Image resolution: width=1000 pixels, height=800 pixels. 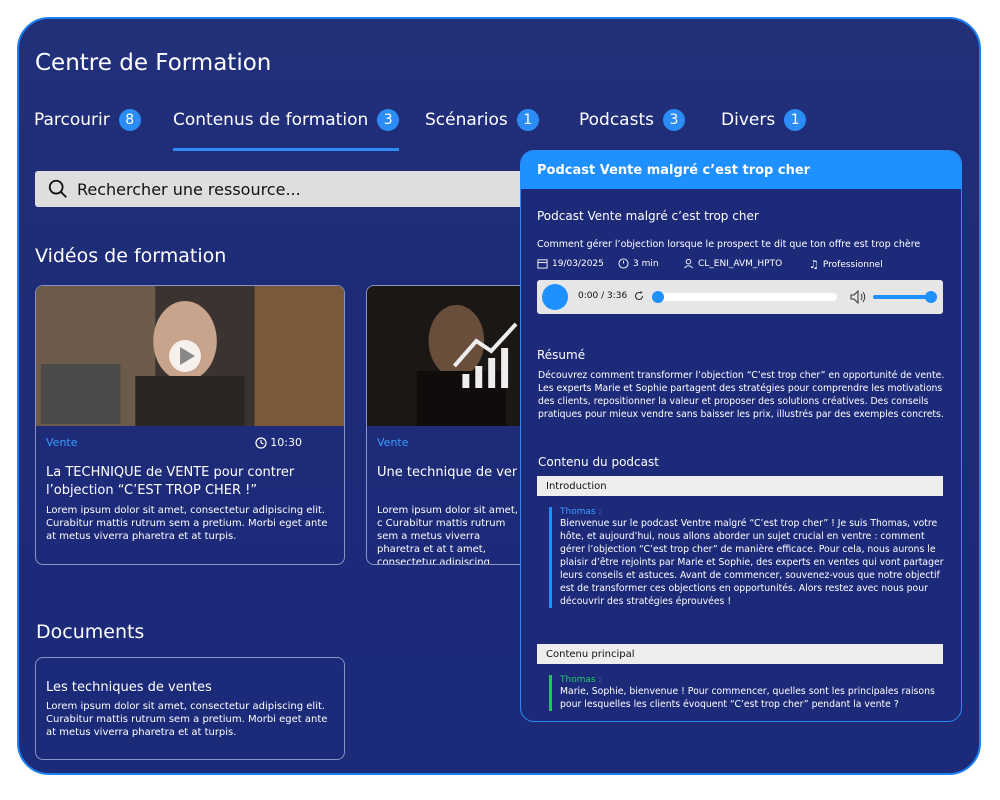 I want to click on search-icon, so click(x=57, y=188).